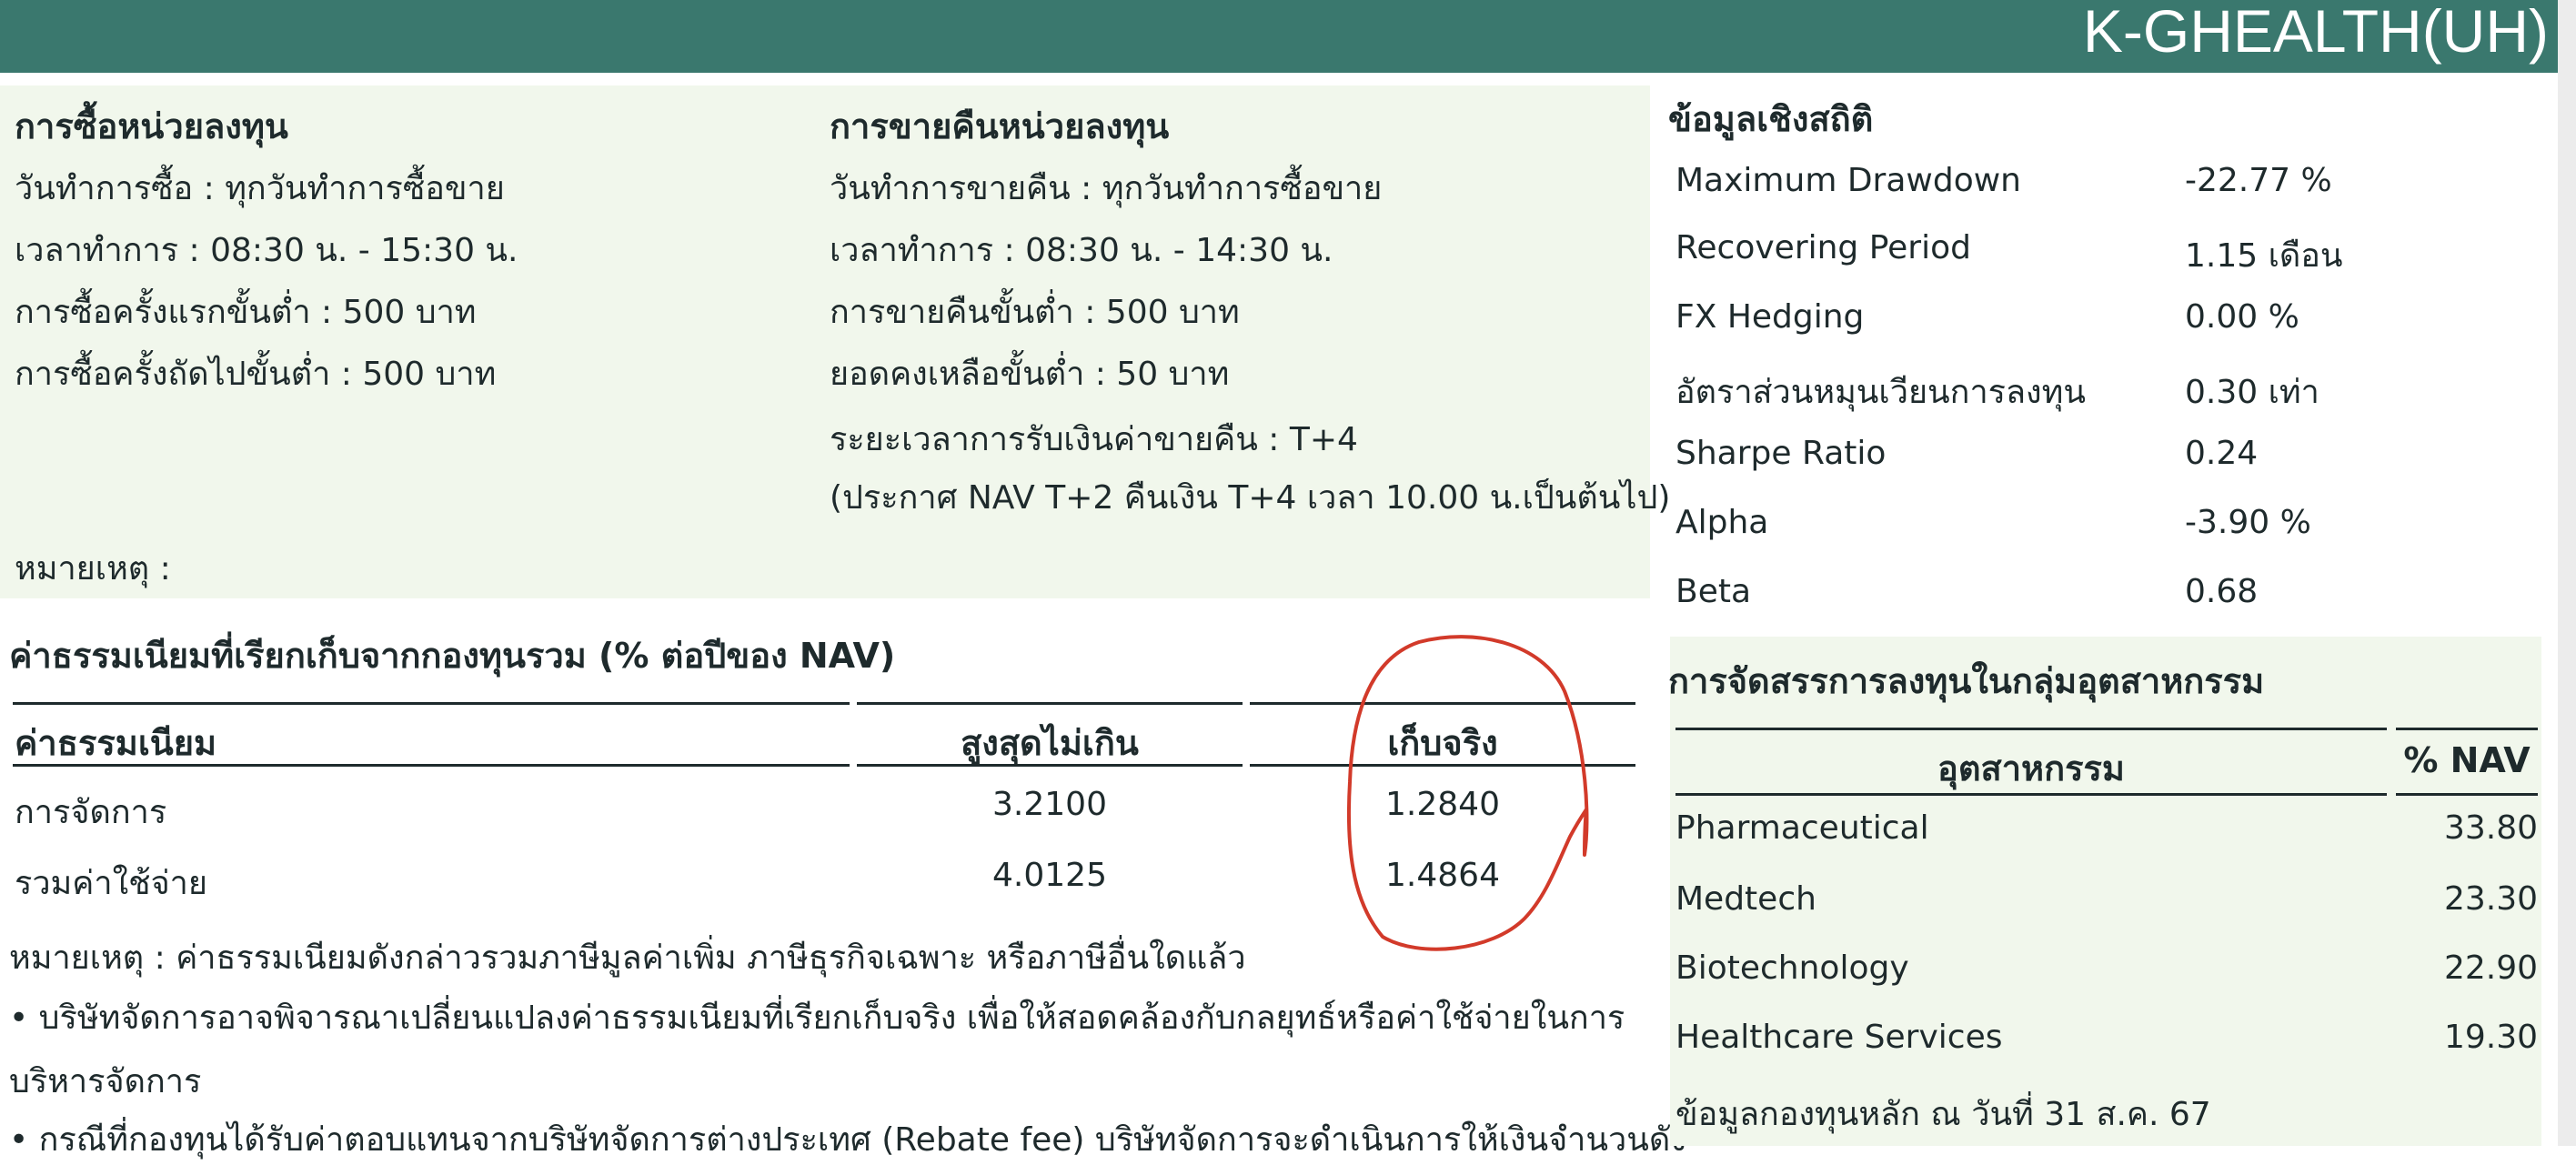 Image resolution: width=2576 pixels, height=1165 pixels. Describe the element at coordinates (1279, 37) in the screenshot. I see `header-bar: K-GHEALTH(UH)` at that location.